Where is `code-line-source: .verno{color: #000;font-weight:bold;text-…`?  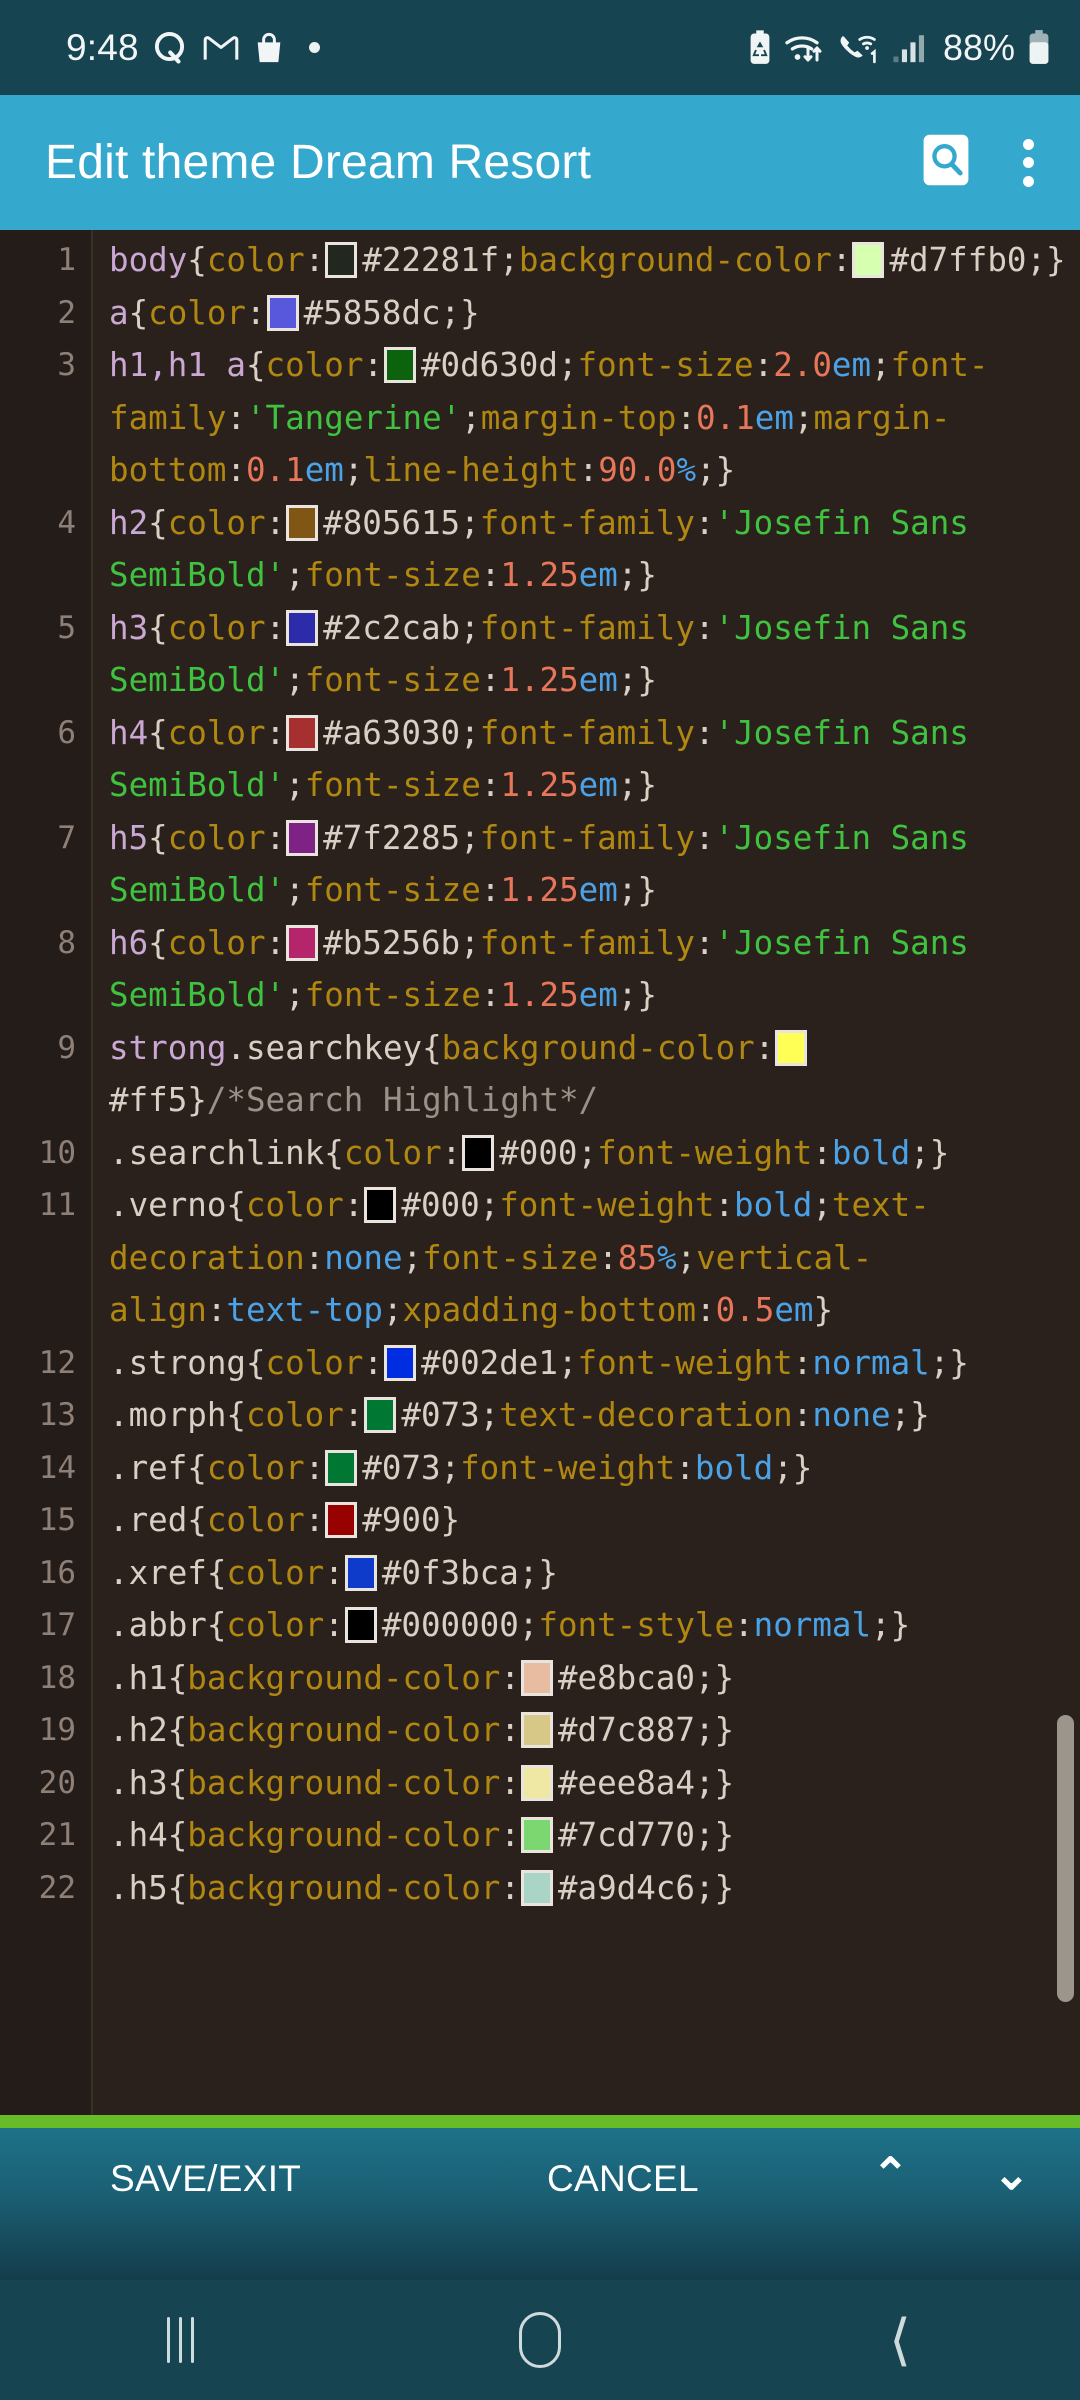
code-line-source: .verno{color: #000;font-weight:bold;text-… is located at coordinates (586, 1258).